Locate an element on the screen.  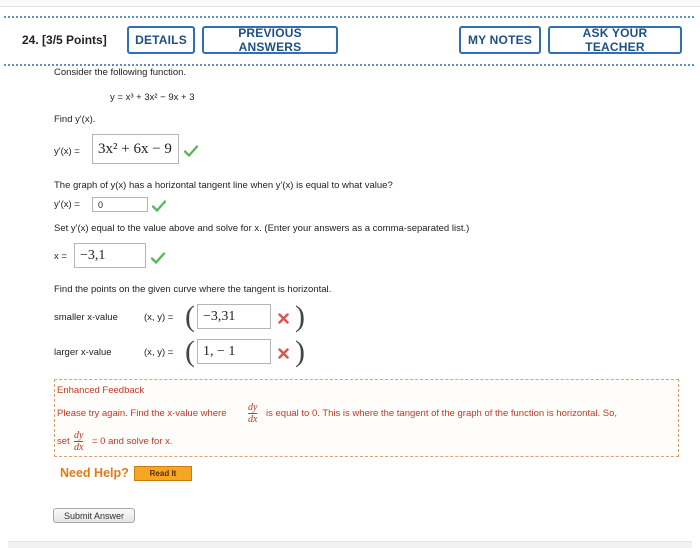
x-answer-value: −3,1 is located at coordinates (93, 255).